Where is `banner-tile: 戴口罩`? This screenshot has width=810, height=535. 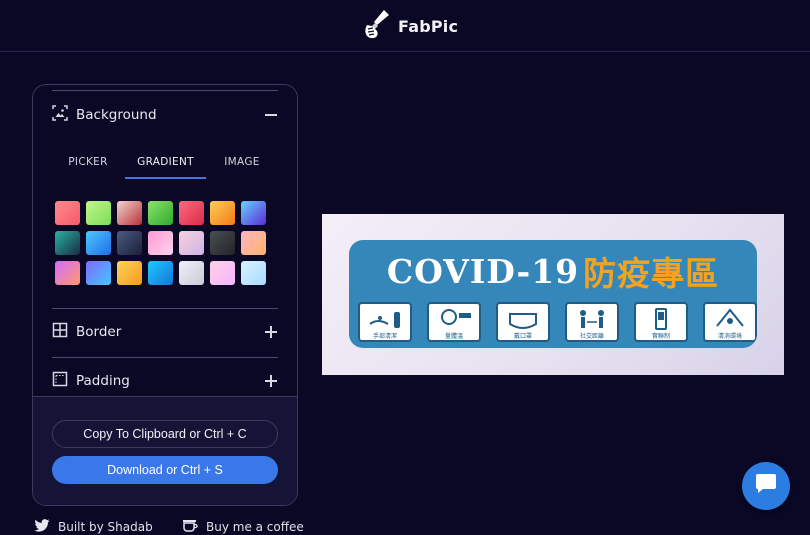
banner-tile: 戴口罩 is located at coordinates (523, 322).